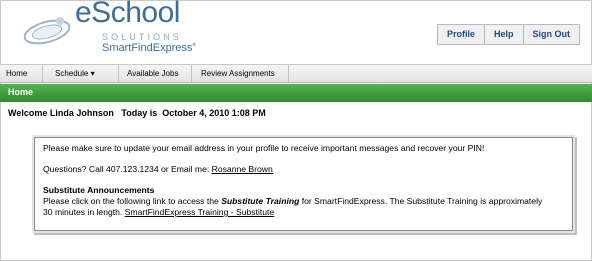 The image size is (592, 261). I want to click on logo-trademark: ®, so click(194, 45).